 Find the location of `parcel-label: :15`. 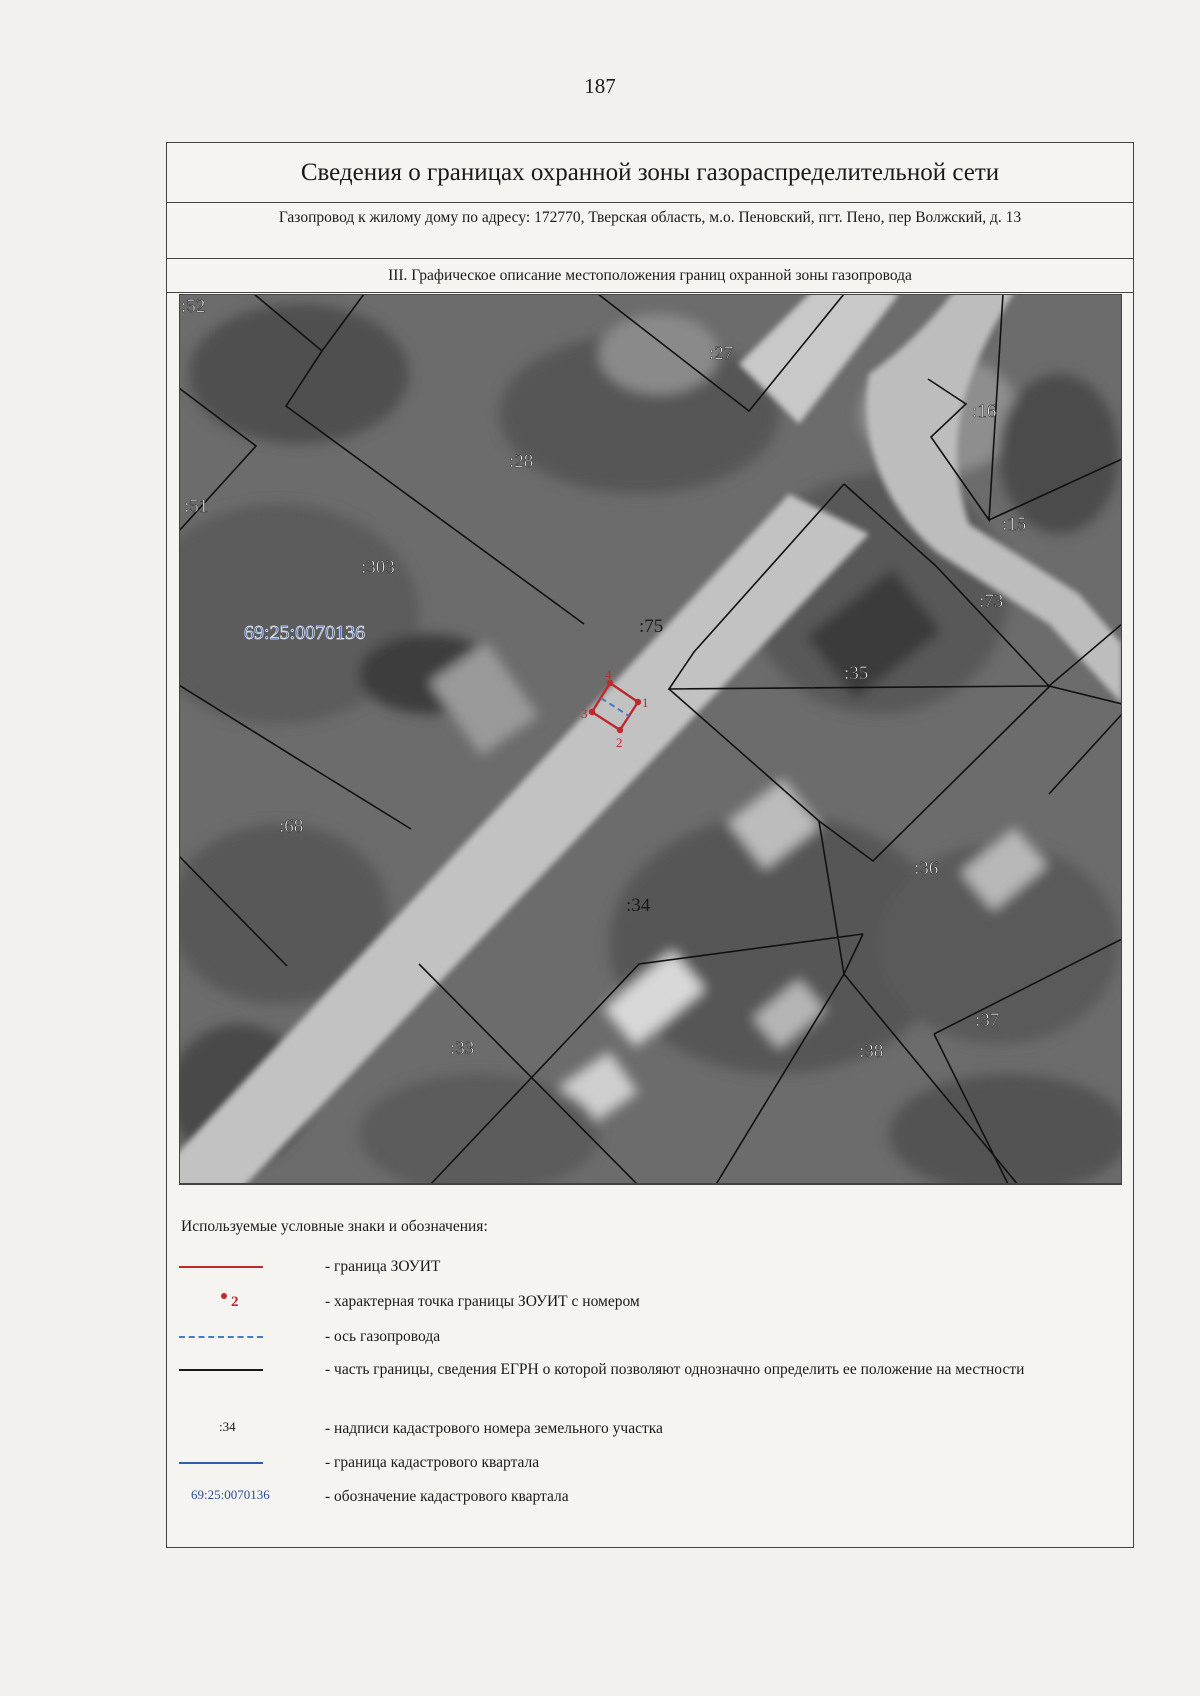

parcel-label: :15 is located at coordinates (1014, 524).